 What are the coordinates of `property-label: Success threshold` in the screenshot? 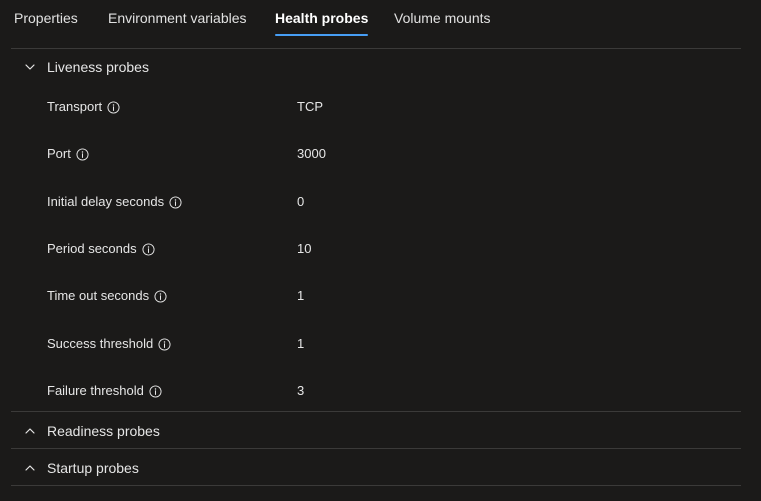 It's located at (109, 344).